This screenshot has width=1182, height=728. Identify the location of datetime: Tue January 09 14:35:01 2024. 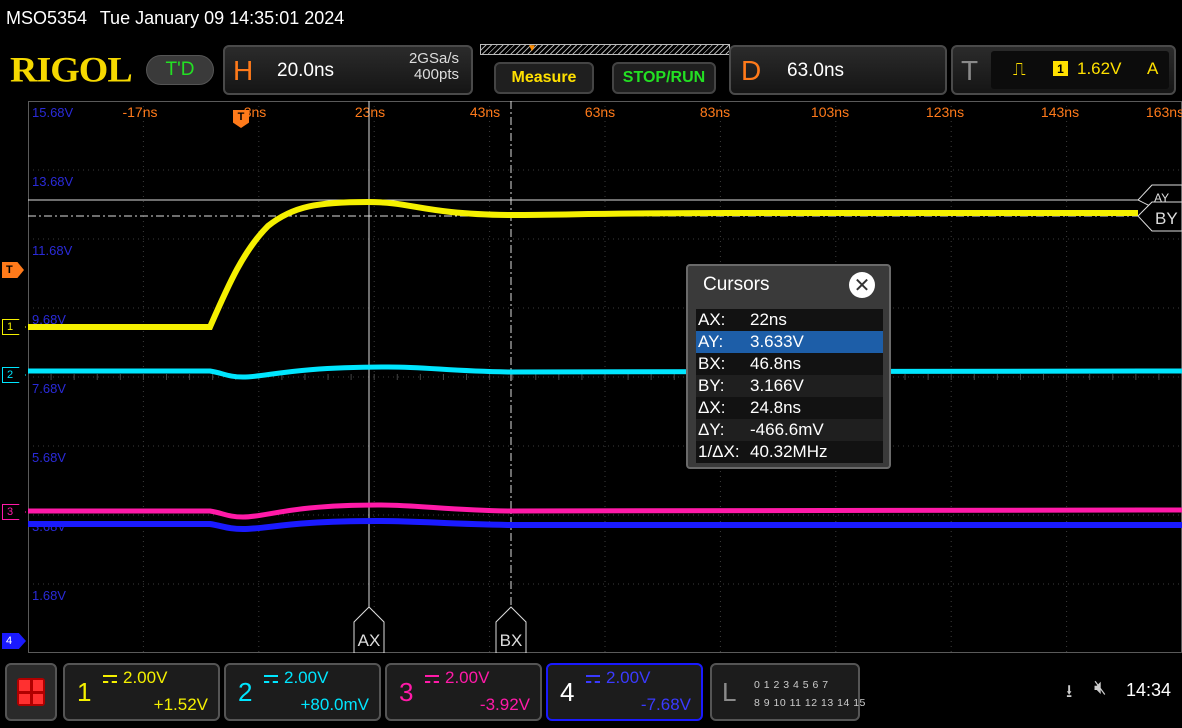
(222, 18).